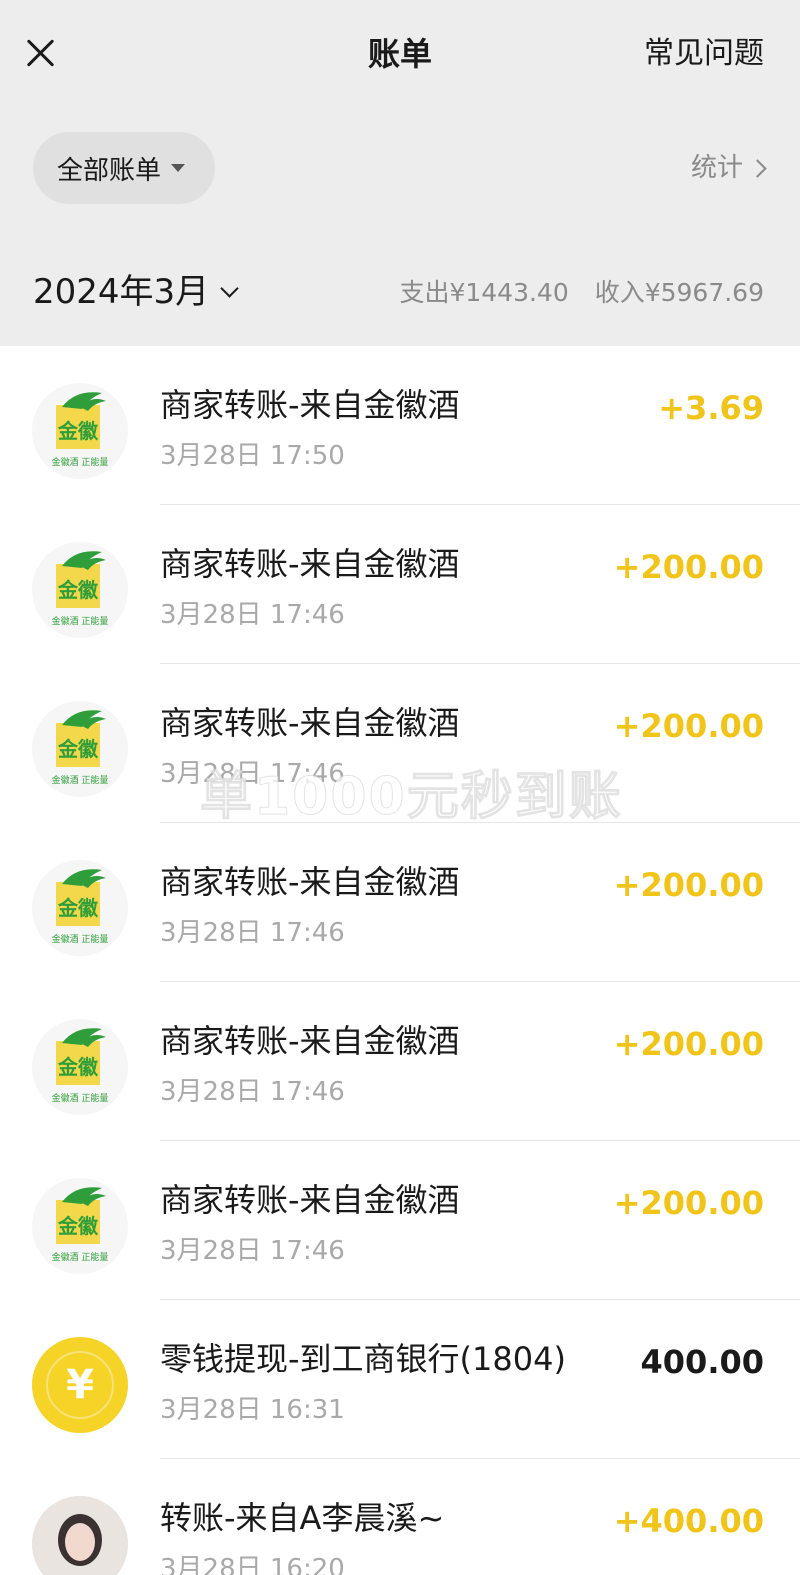  What do you see at coordinates (711, 408) in the screenshot?
I see `transaction-amount: +3.69` at bounding box center [711, 408].